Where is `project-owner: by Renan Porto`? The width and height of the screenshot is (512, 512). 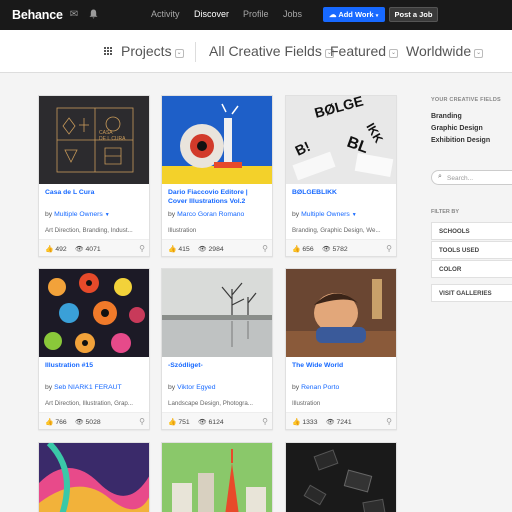 project-owner: by Renan Porto is located at coordinates (315, 387).